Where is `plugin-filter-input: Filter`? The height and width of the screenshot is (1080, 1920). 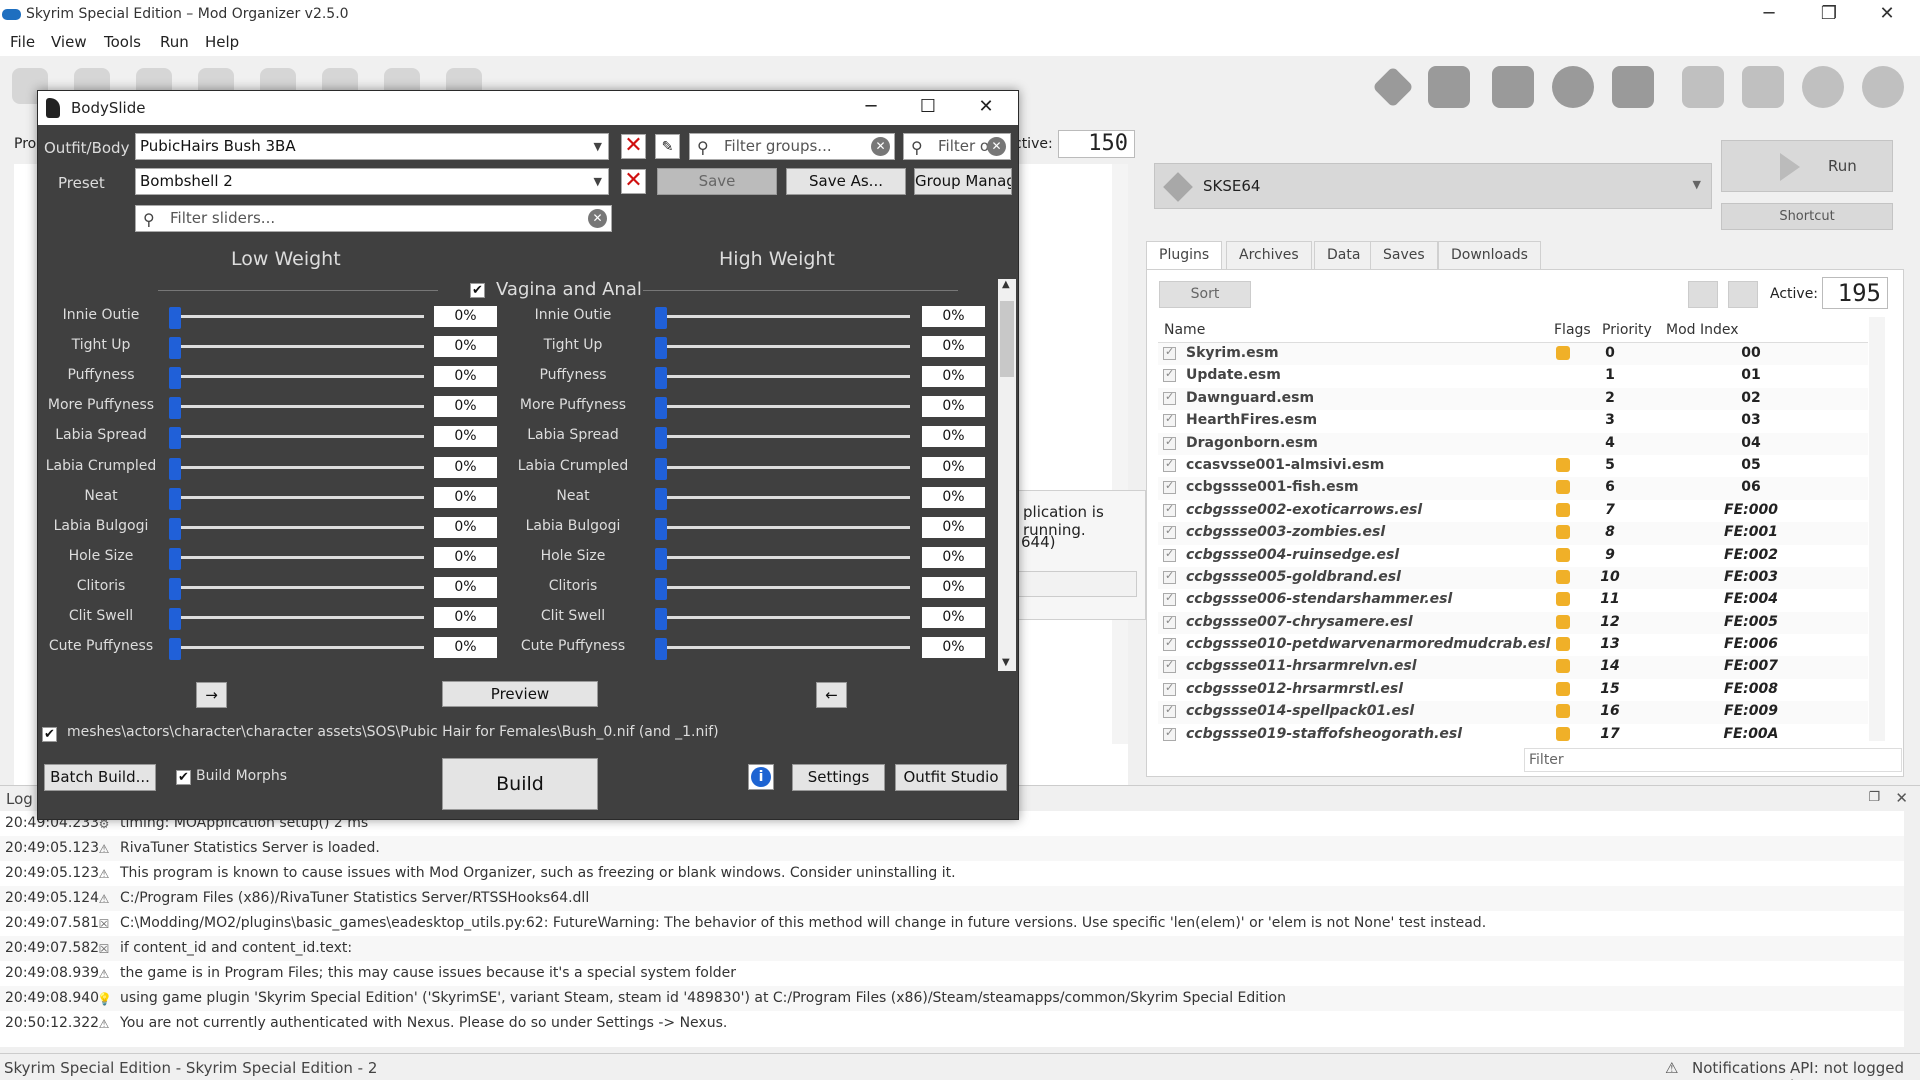
plugin-filter-input: Filter is located at coordinates (1713, 760).